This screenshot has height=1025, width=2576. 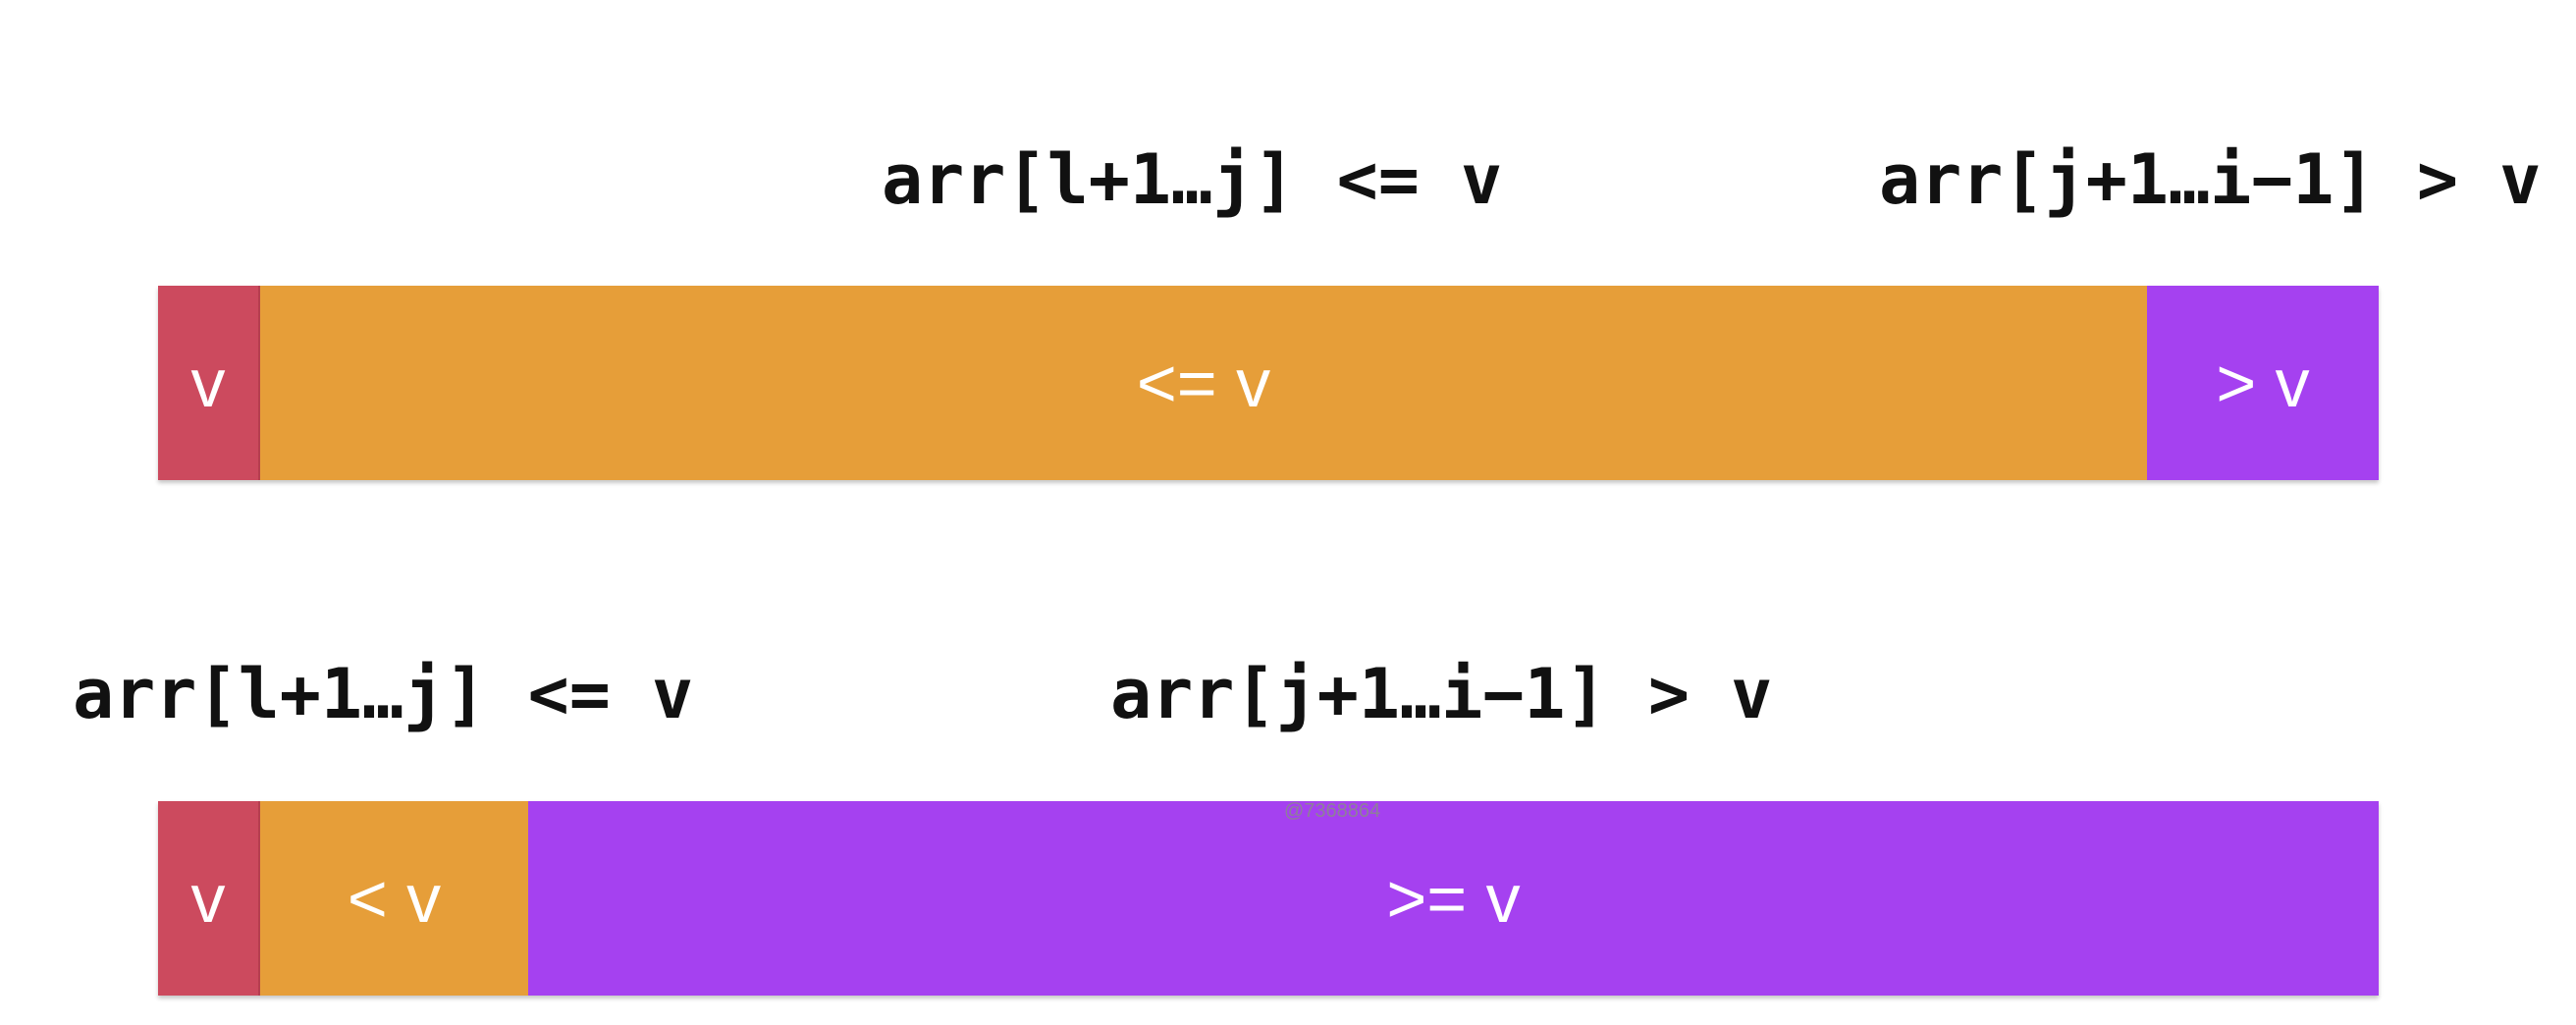 I want to click on top-right-range-label: arr[j+1…i−1] > v, so click(x=2210, y=179).